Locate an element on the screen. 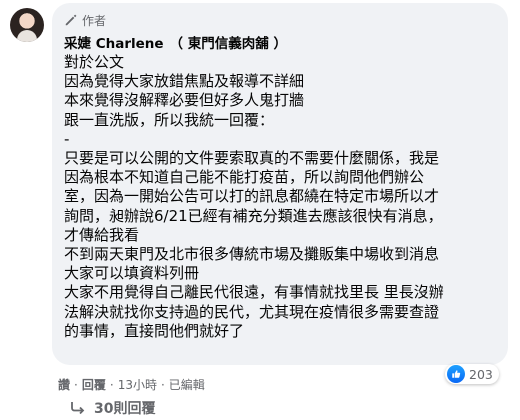 The image size is (520, 420). comment-actions: 讚 · 回覆 · 13小時 · 已編輯 is located at coordinates (131, 384).